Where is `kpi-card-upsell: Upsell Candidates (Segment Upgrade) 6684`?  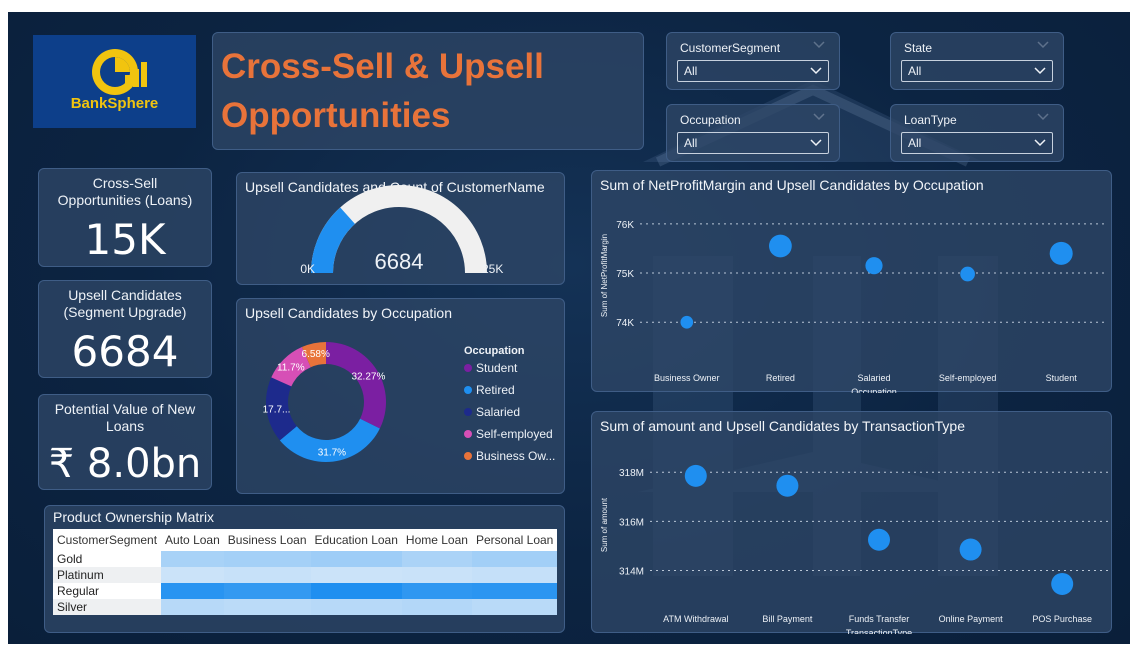
kpi-card-upsell: Upsell Candidates (Segment Upgrade) 6684 is located at coordinates (125, 329).